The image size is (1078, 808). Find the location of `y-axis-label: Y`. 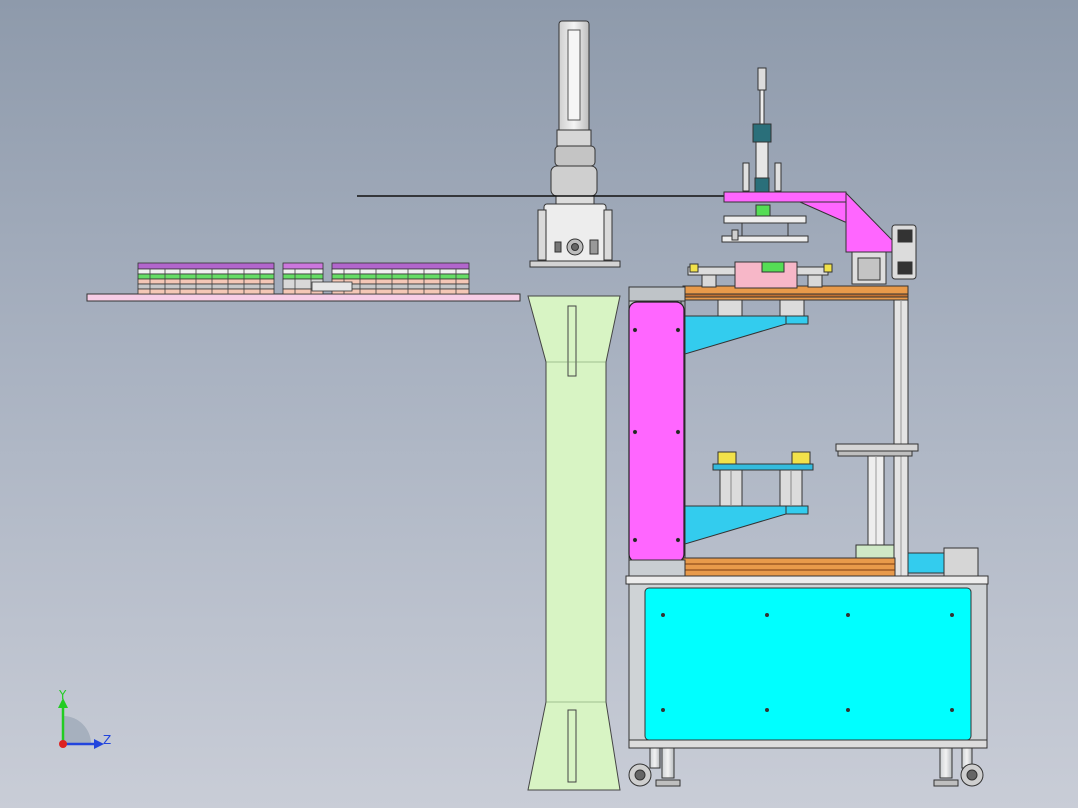

y-axis-label: Y is located at coordinates (62, 695).